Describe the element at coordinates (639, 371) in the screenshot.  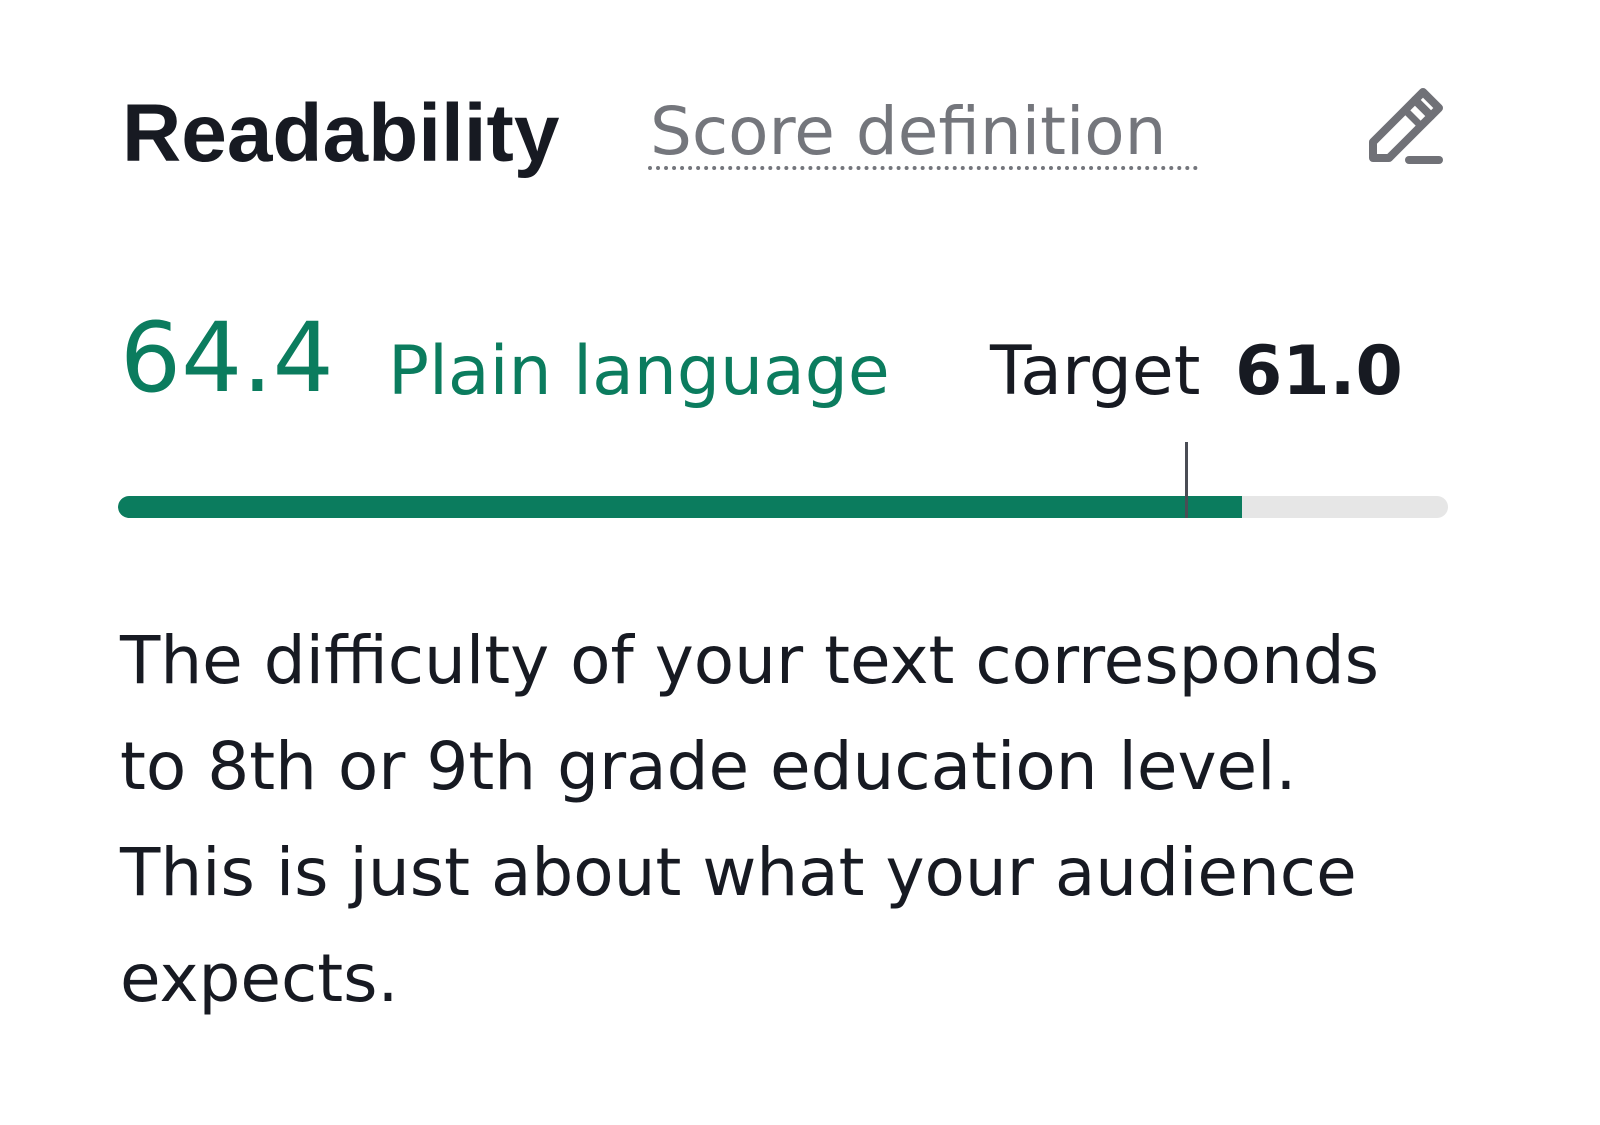
I see `readability-score-label: Plain language` at that location.